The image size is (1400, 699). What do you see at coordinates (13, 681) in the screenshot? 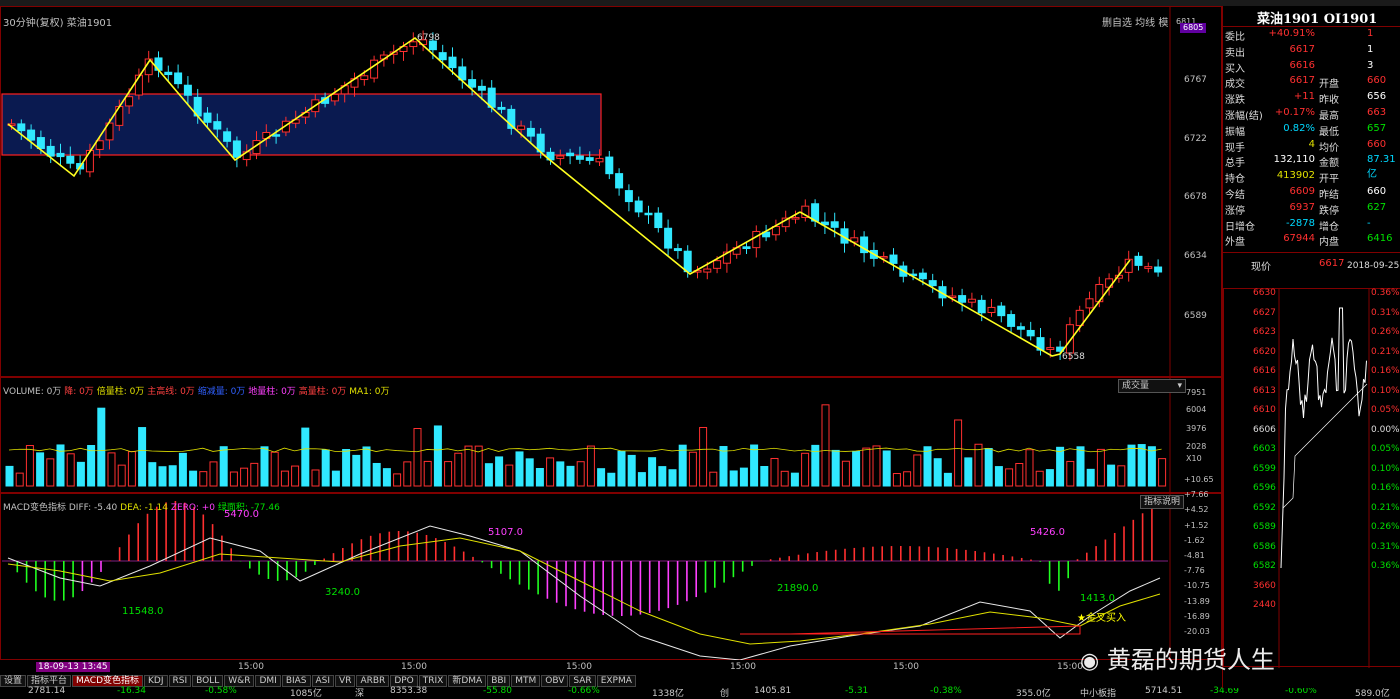
I see `tab-0: 设置` at bounding box center [13, 681].